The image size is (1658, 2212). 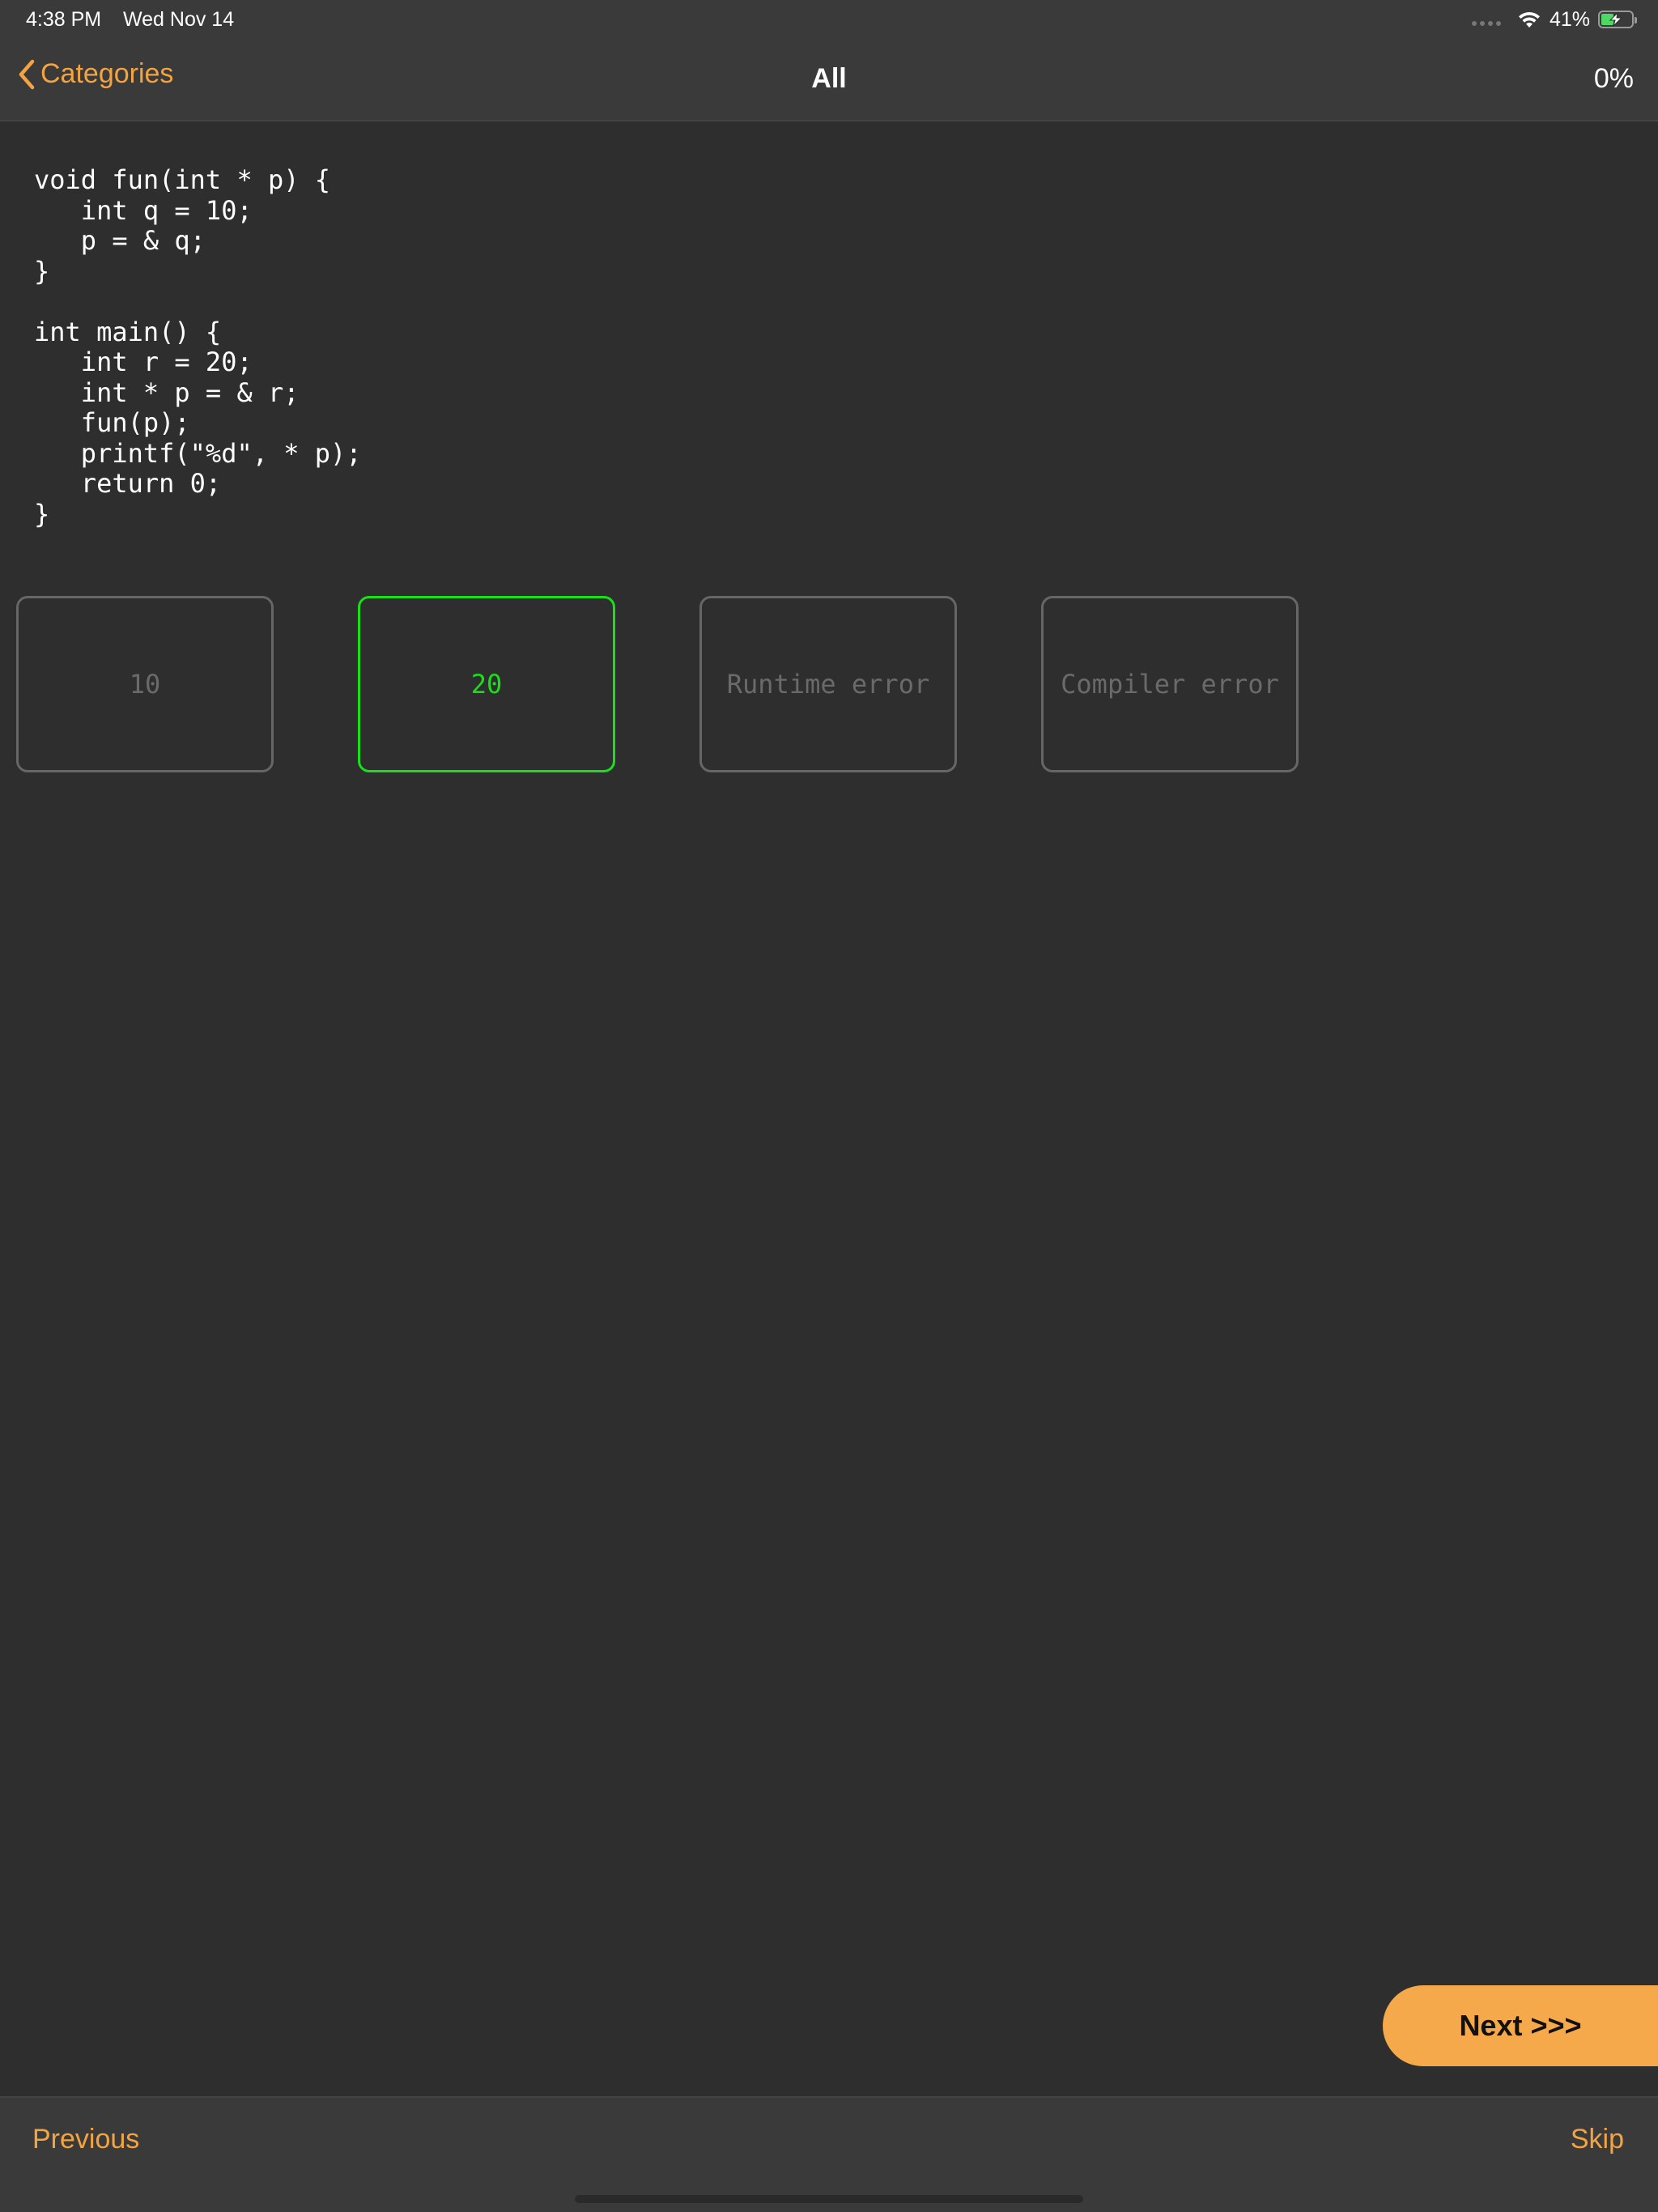 What do you see at coordinates (1613, 78) in the screenshot?
I see `progress-percent: 0%` at bounding box center [1613, 78].